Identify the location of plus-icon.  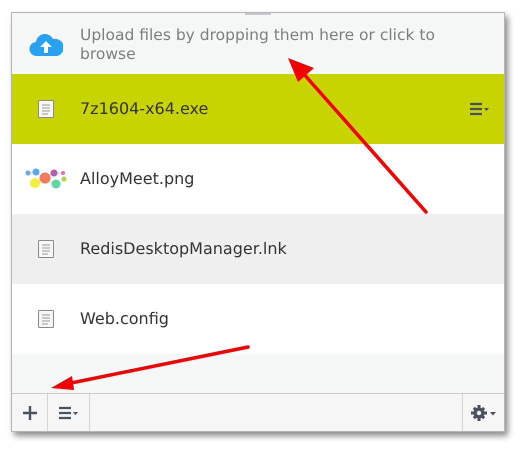
(30, 412).